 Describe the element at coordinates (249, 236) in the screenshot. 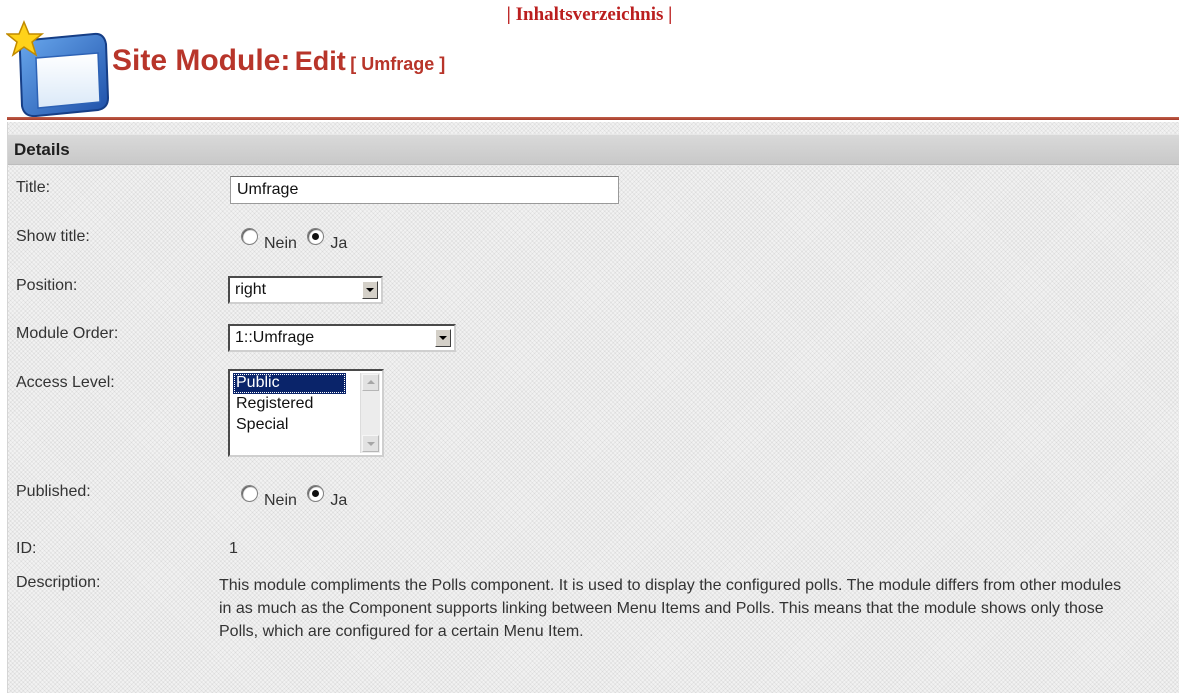

I see `show-title-radio-nein` at that location.